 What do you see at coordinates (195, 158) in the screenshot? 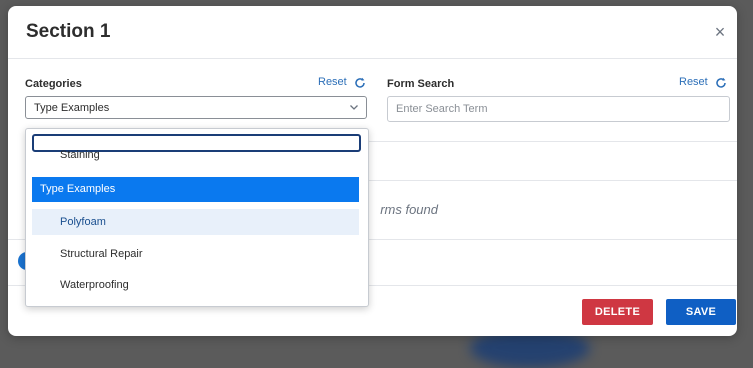
I see `dropdown-option-staining: Staining` at bounding box center [195, 158].